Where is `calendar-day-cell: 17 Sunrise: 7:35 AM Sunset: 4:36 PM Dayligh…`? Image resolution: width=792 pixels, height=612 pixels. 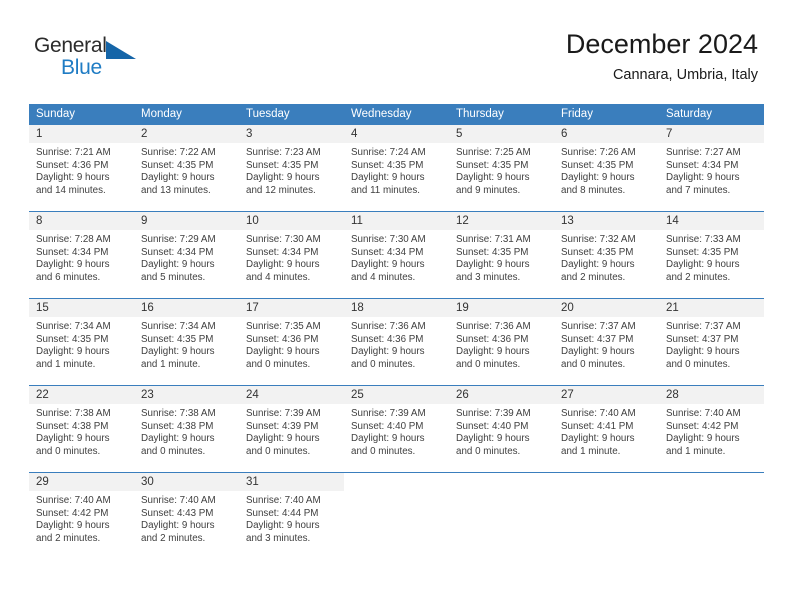 calendar-day-cell: 17 Sunrise: 7:35 AM Sunset: 4:36 PM Dayligh… is located at coordinates (291, 342).